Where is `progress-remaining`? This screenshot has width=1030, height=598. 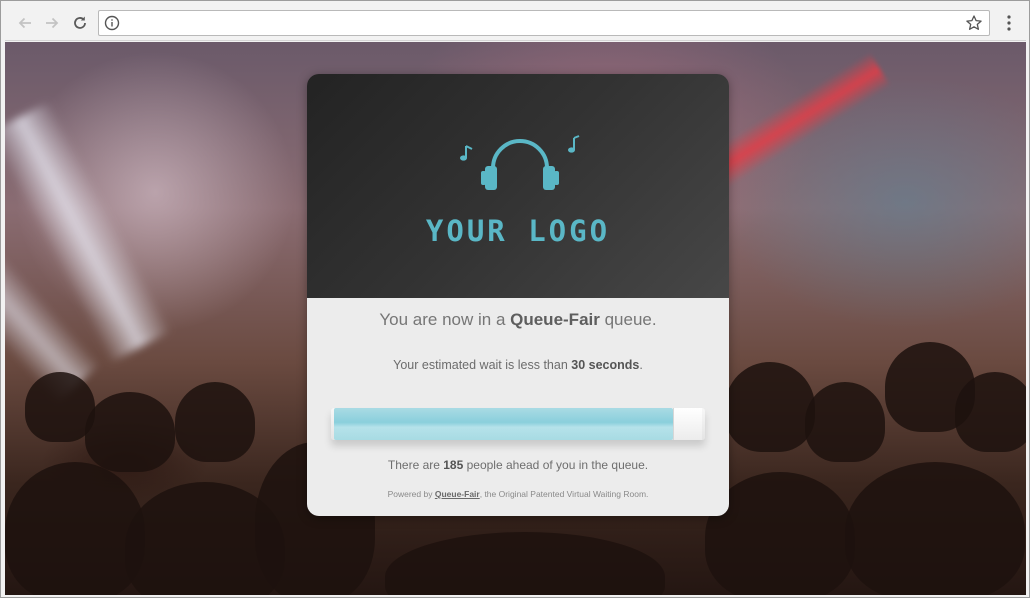 progress-remaining is located at coordinates (687, 424).